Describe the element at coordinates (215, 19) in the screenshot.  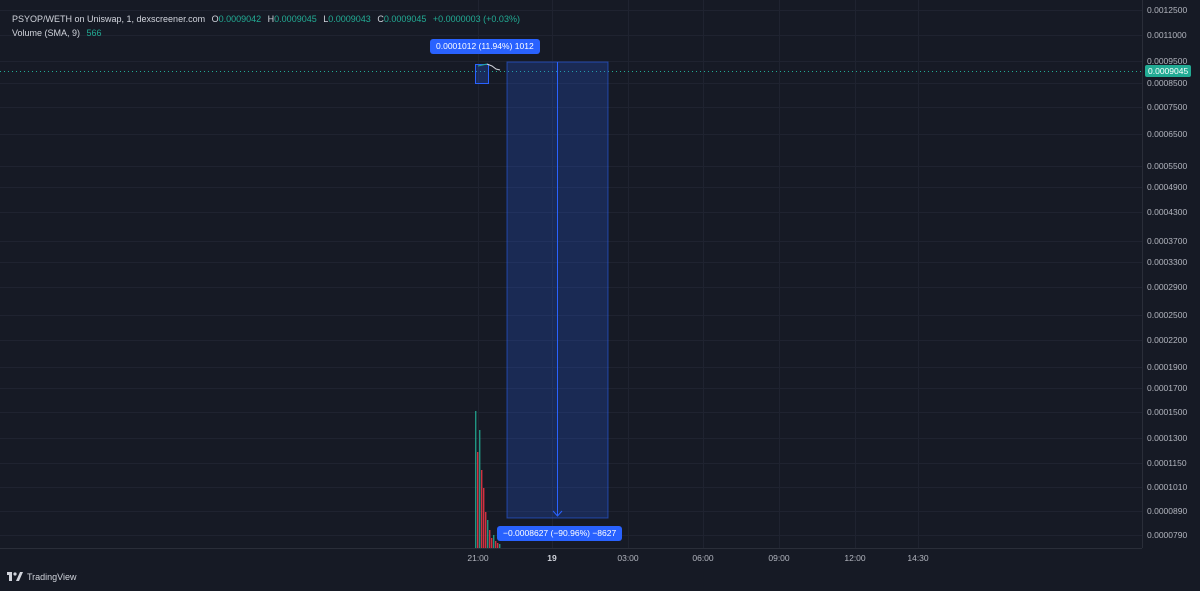
I see `legend-open-label: O` at that location.